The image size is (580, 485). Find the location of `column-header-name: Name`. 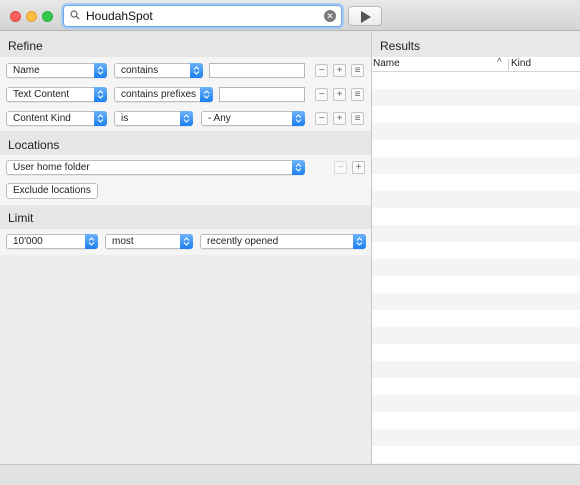

column-header-name: Name is located at coordinates (386, 63).